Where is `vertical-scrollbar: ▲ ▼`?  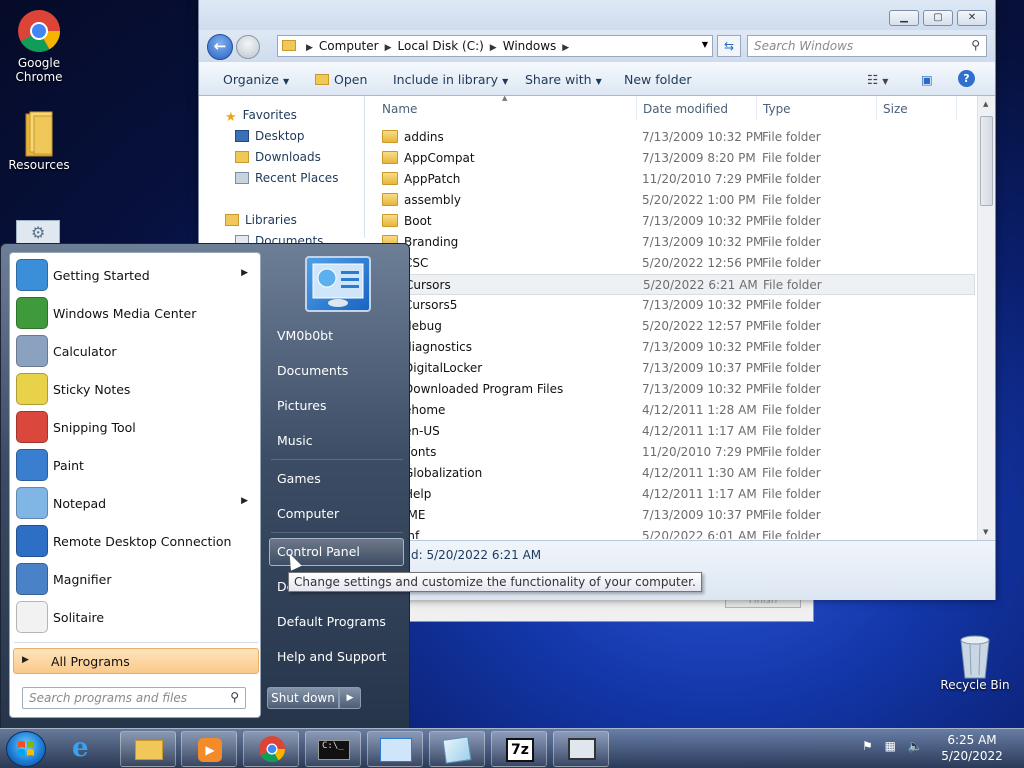 vertical-scrollbar: ▲ ▼ is located at coordinates (986, 318).